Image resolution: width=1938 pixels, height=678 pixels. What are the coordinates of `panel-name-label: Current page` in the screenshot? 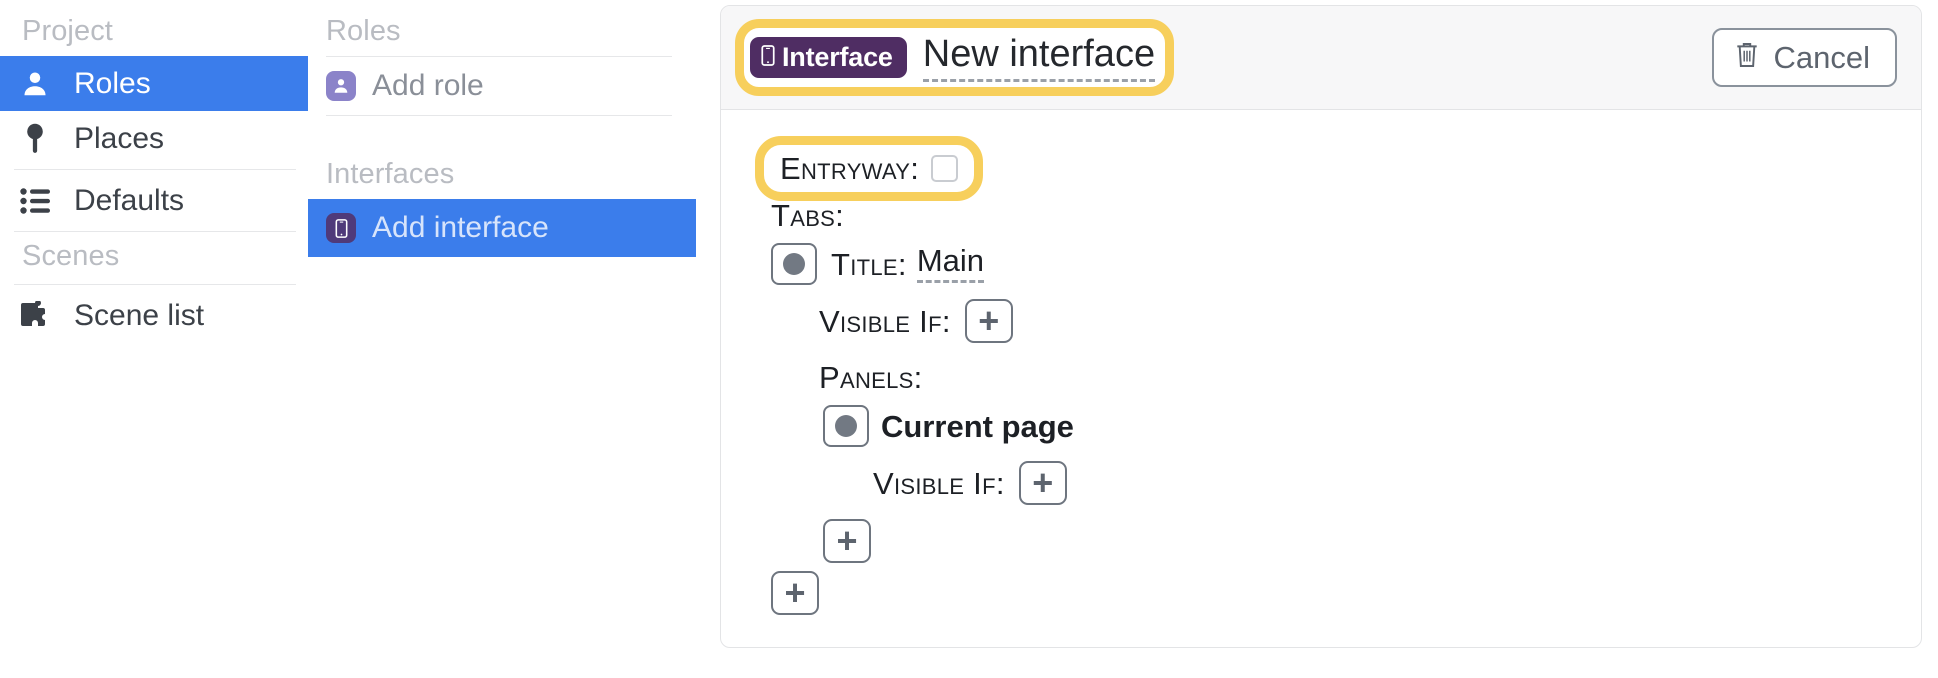 It's located at (977, 426).